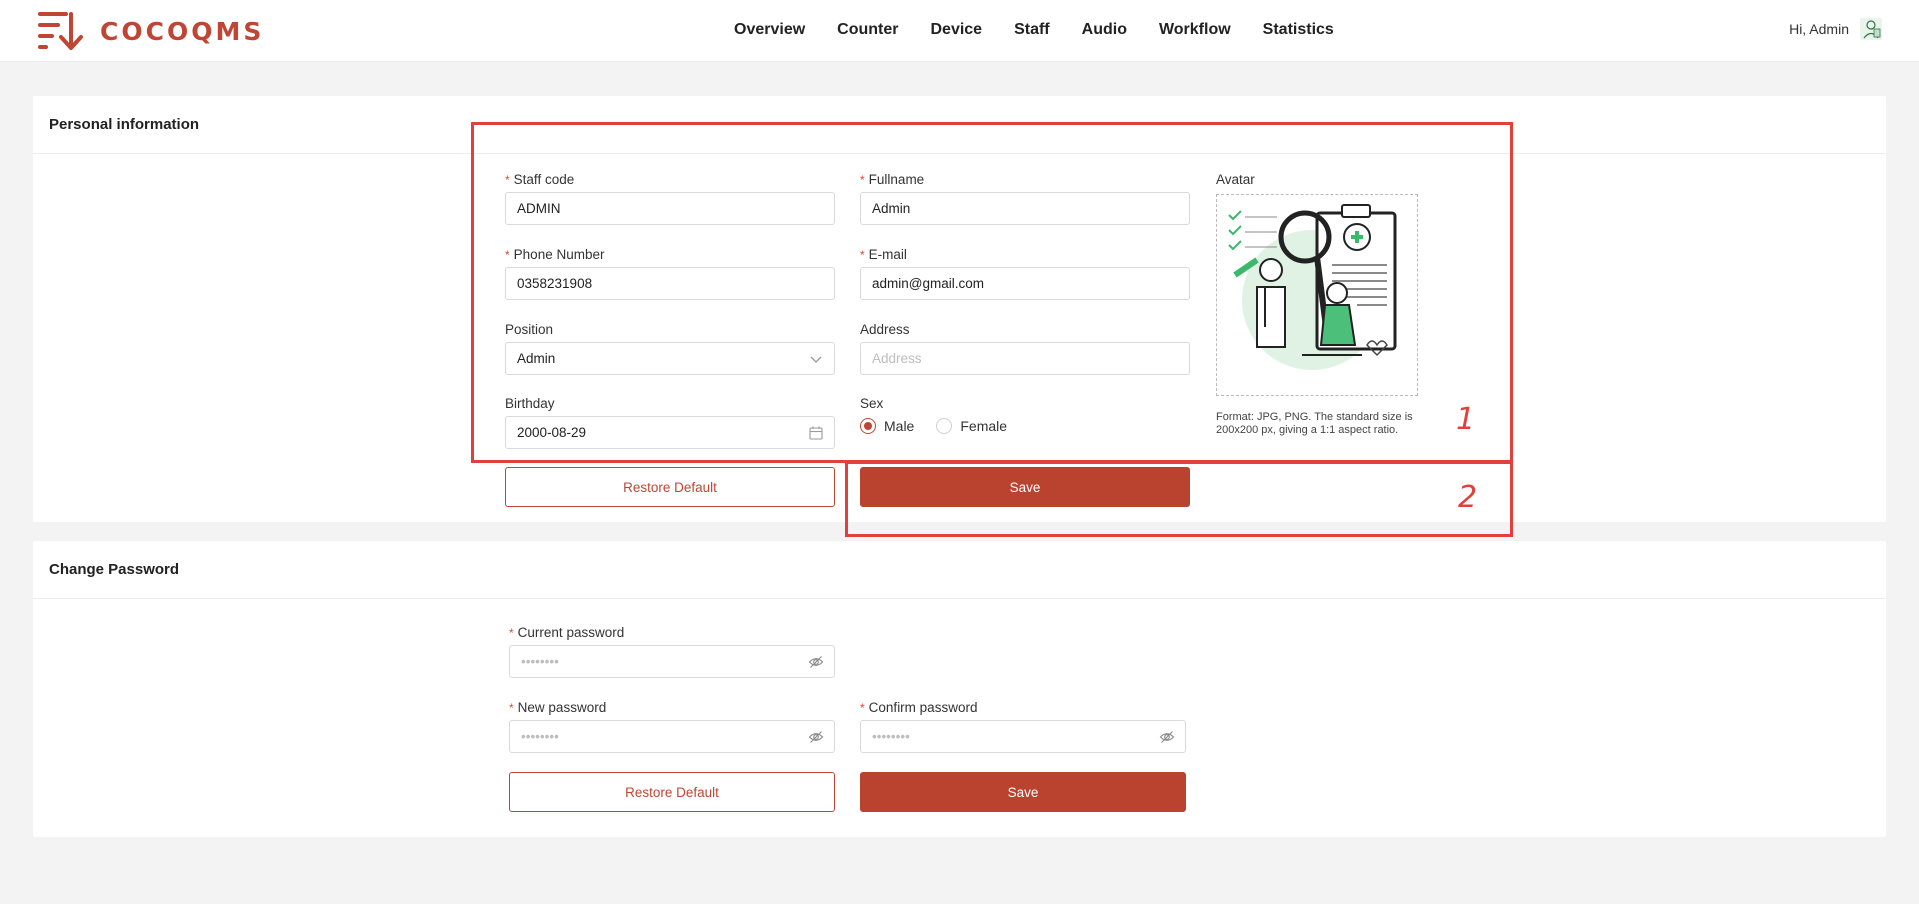 Image resolution: width=1919 pixels, height=904 pixels. Describe the element at coordinates (124, 124) in the screenshot. I see `personal-info-title: Personal information` at that location.